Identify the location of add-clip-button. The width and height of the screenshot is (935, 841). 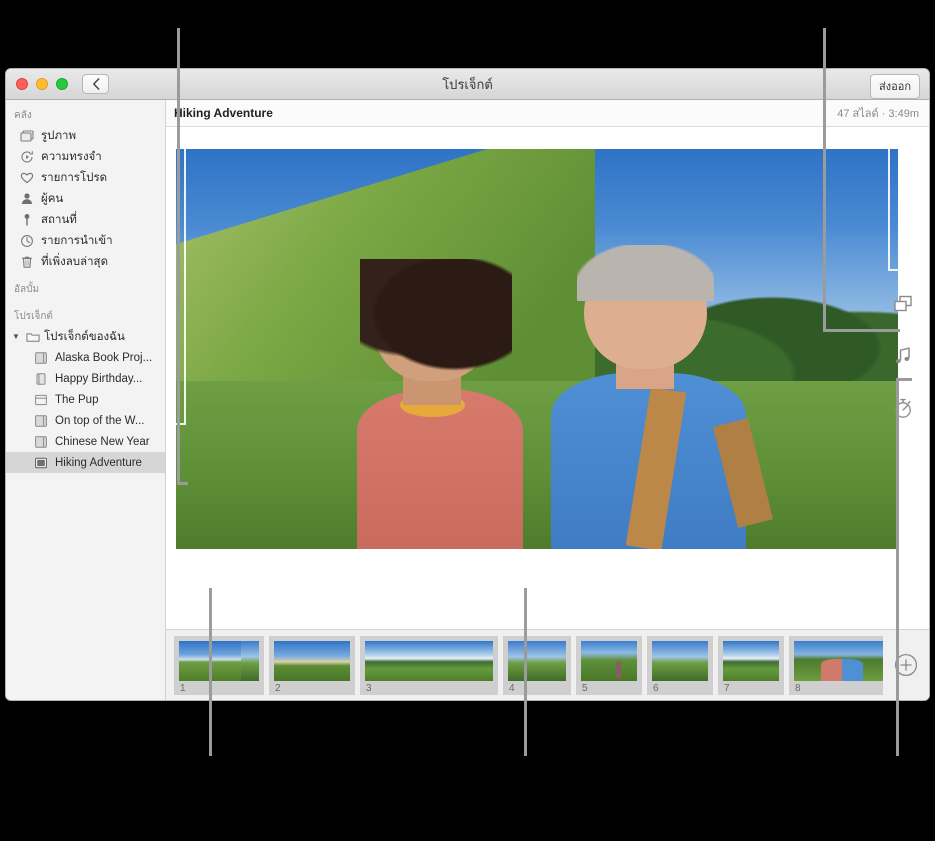
(906, 665).